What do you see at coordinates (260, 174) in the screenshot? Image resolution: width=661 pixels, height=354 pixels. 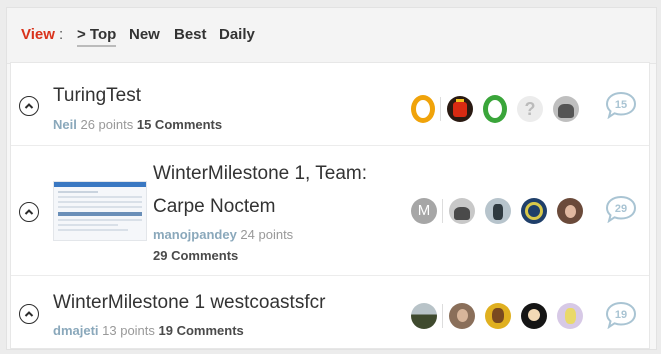 I see `post-title-line1: WinterMilestone 1, Team:` at bounding box center [260, 174].